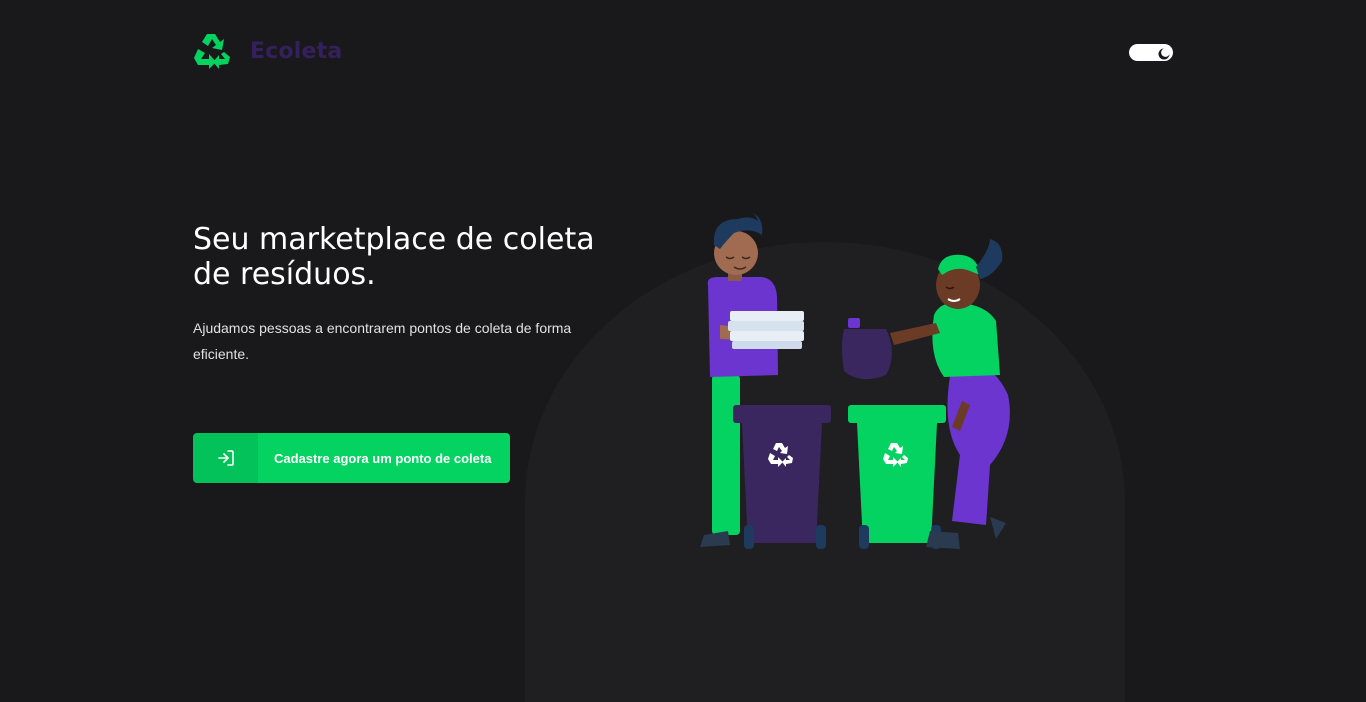  Describe the element at coordinates (1164, 52) in the screenshot. I see `moon-icon` at that location.